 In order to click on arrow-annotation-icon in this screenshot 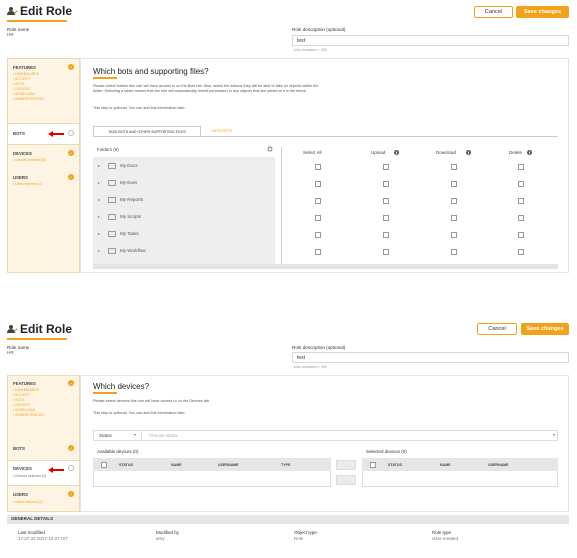, I will do `click(56, 134)`.